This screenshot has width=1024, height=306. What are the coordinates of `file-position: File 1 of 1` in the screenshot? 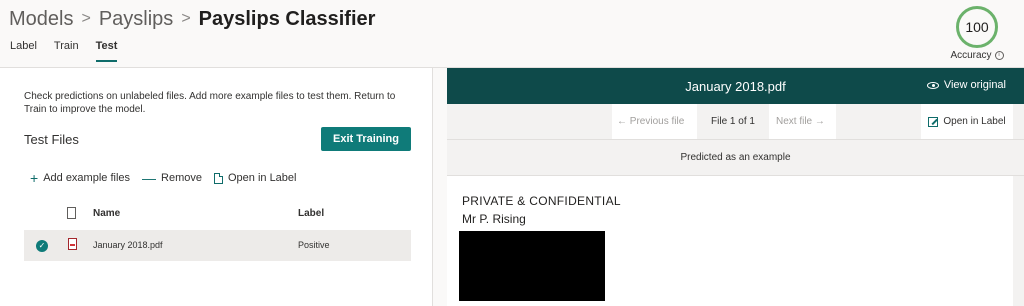 It's located at (733, 121).